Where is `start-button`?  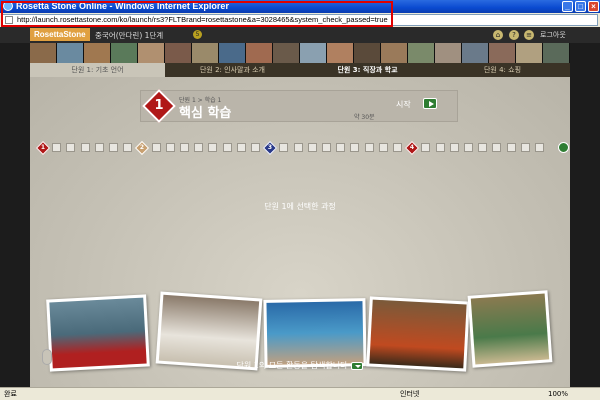 start-button is located at coordinates (430, 103).